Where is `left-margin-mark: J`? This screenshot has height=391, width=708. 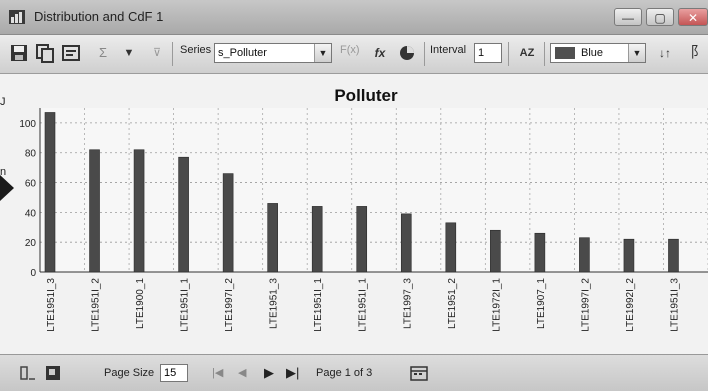
left-margin-mark: J is located at coordinates (3, 102).